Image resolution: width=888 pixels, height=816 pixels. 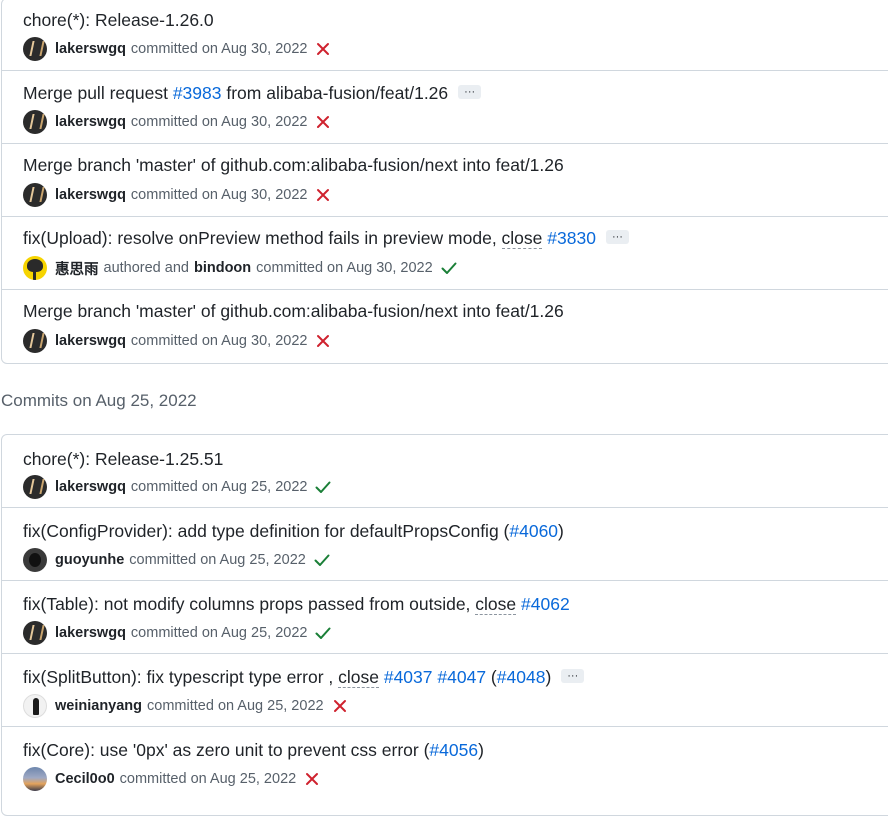 What do you see at coordinates (521, 677) in the screenshot?
I see `pr-link: #4048` at bounding box center [521, 677].